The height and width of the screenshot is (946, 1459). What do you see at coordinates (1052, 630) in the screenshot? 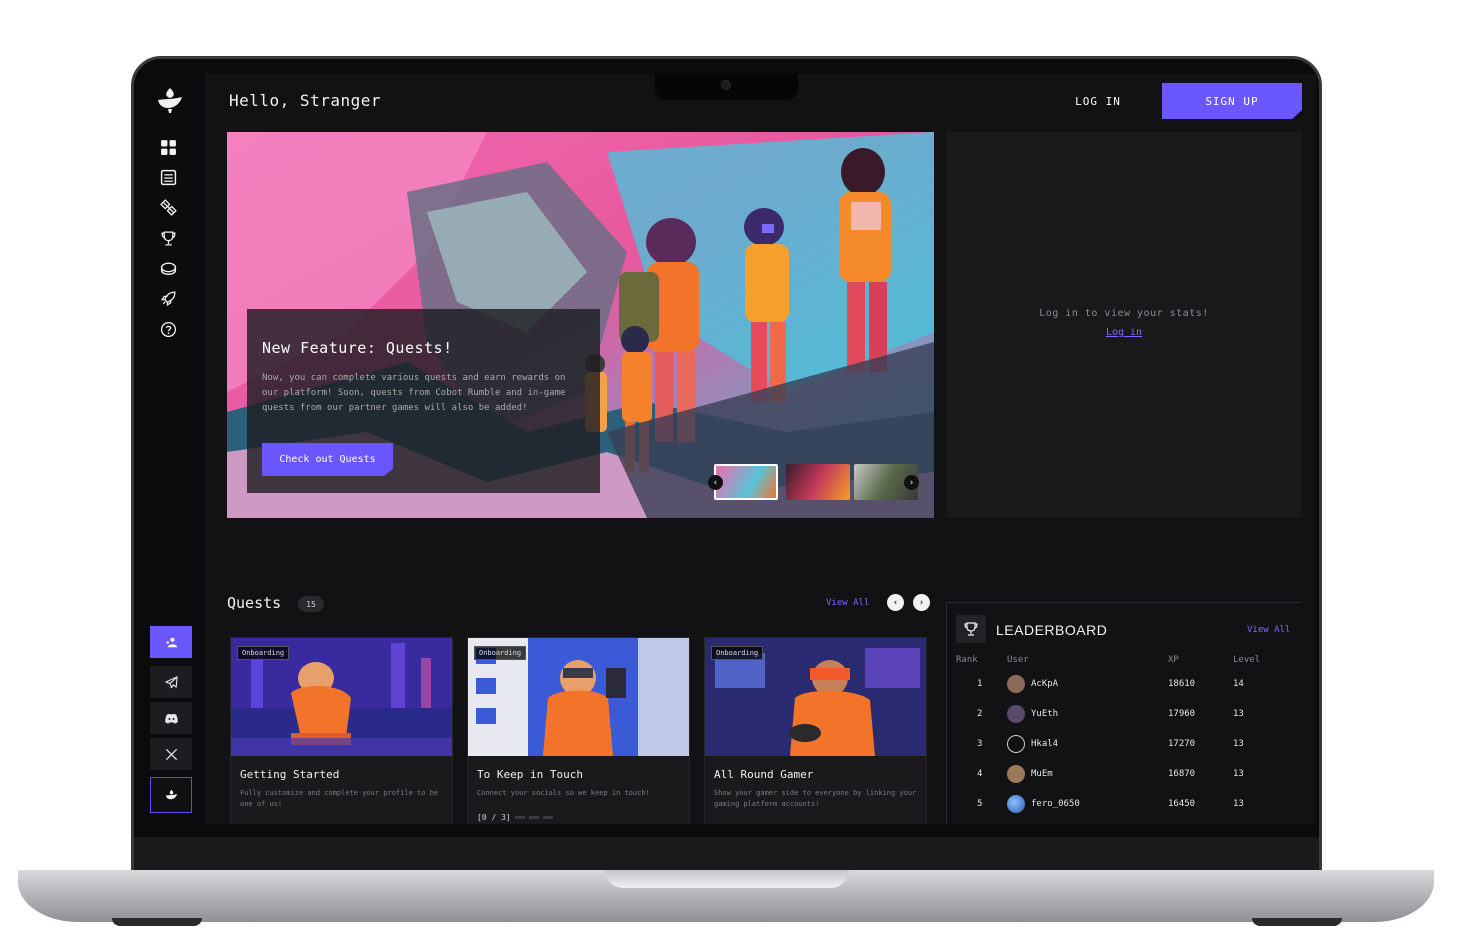
I see `leaderboard-title: LEADERBOARD` at bounding box center [1052, 630].